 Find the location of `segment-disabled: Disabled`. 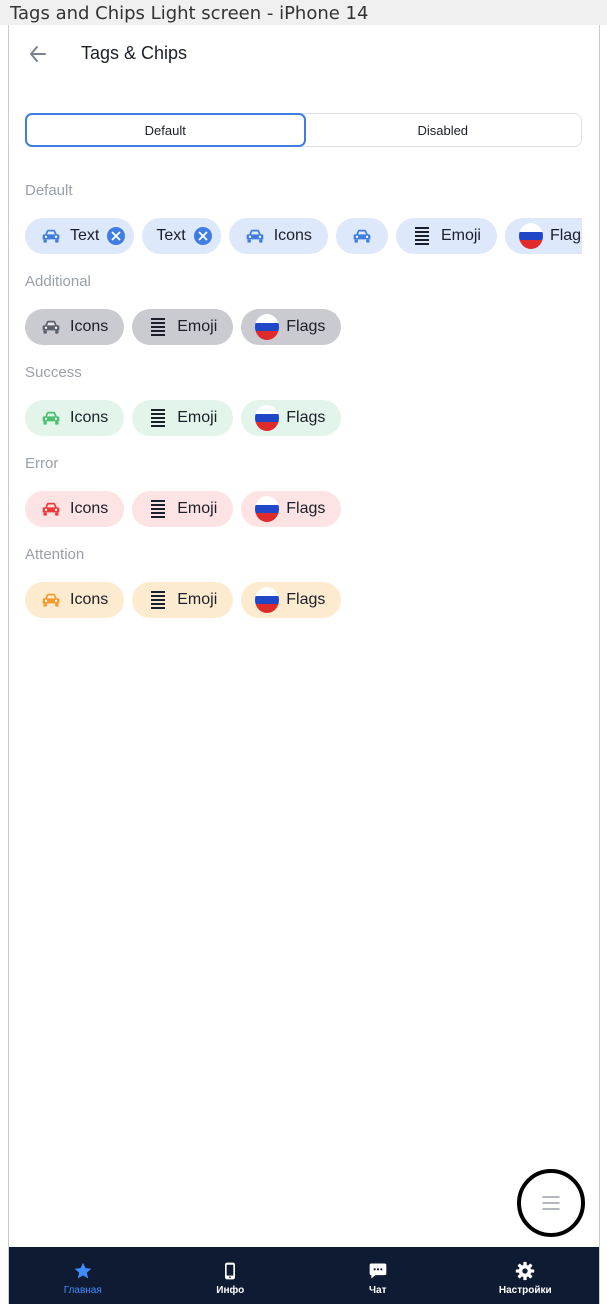

segment-disabled: Disabled is located at coordinates (443, 130).